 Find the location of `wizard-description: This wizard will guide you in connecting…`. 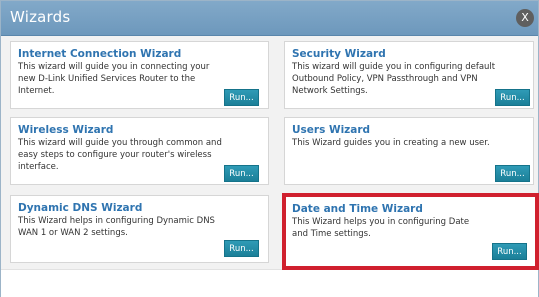

wizard-description: This wizard will guide you in connecting… is located at coordinates (114, 79).